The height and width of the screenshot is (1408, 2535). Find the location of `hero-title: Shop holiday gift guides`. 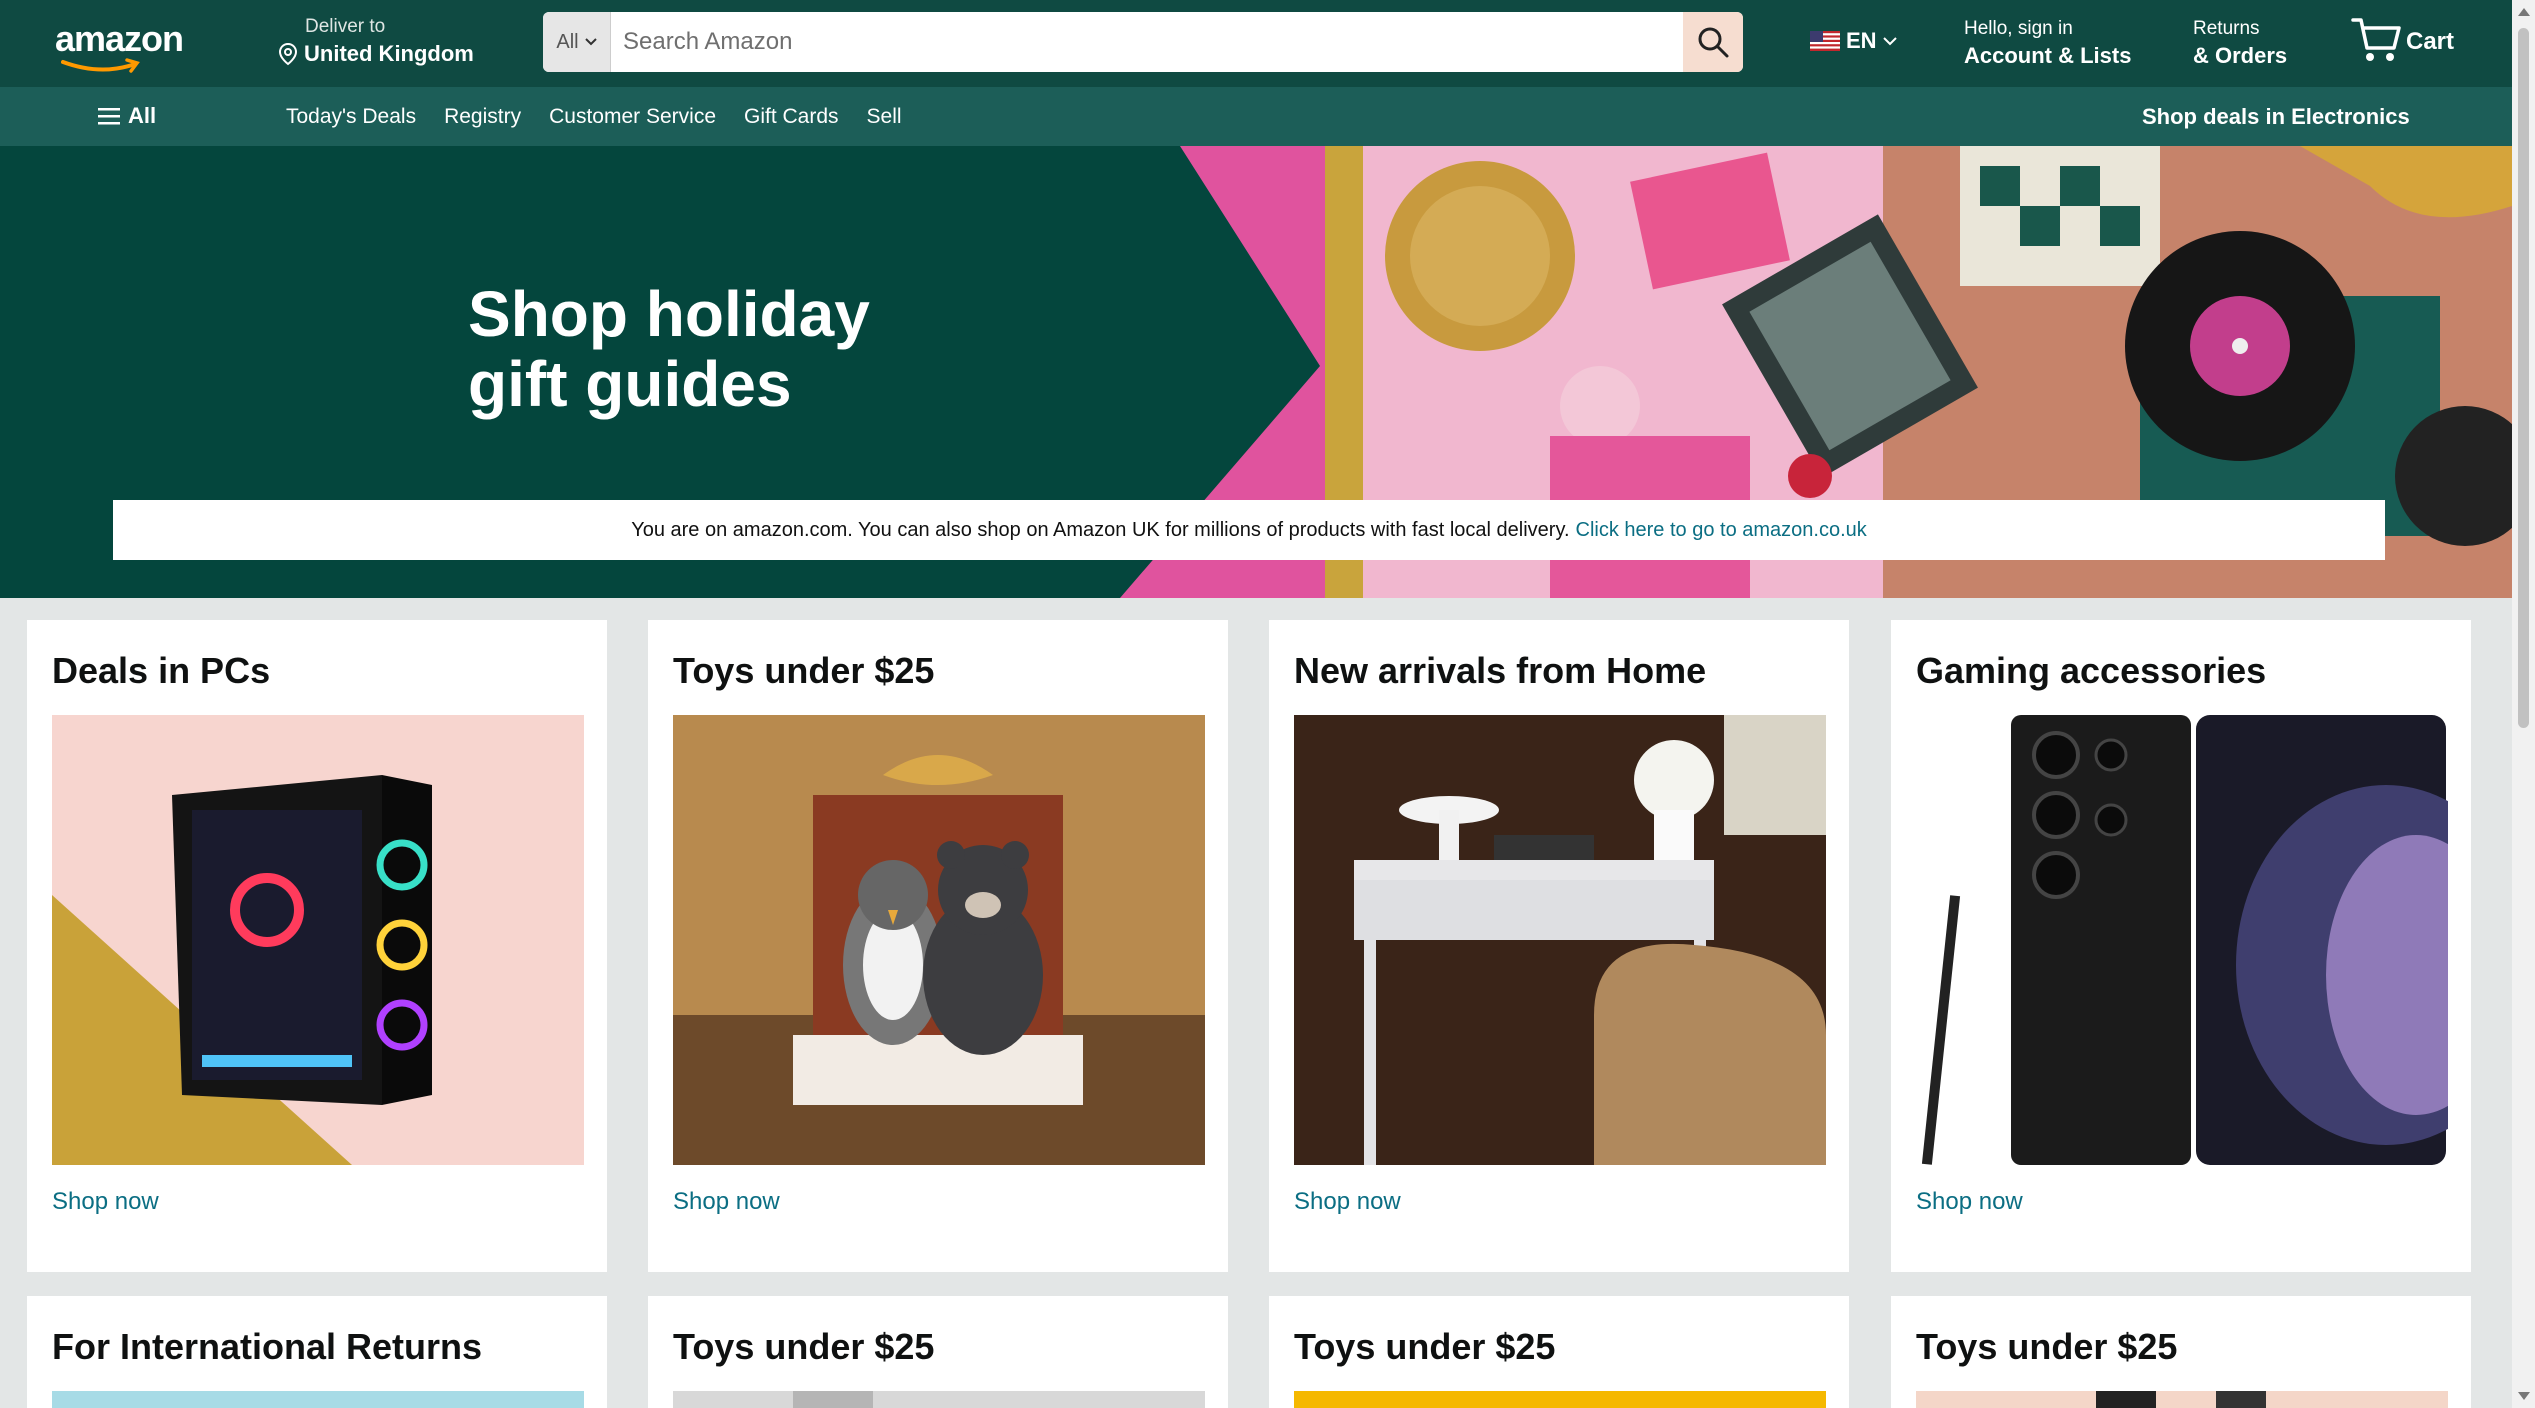

hero-title: Shop holiday gift guides is located at coordinates (669, 349).